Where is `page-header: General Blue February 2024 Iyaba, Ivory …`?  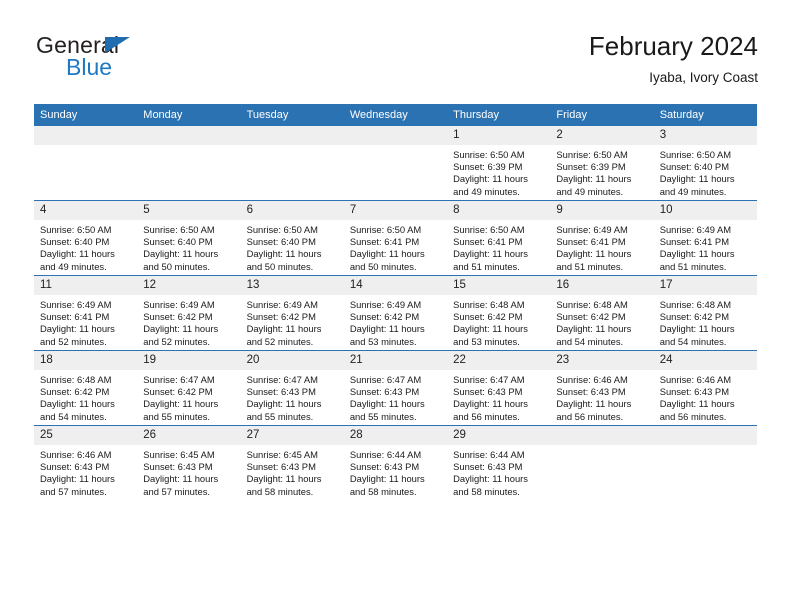 page-header: General Blue February 2024 Iyaba, Ivory … is located at coordinates (396, 64).